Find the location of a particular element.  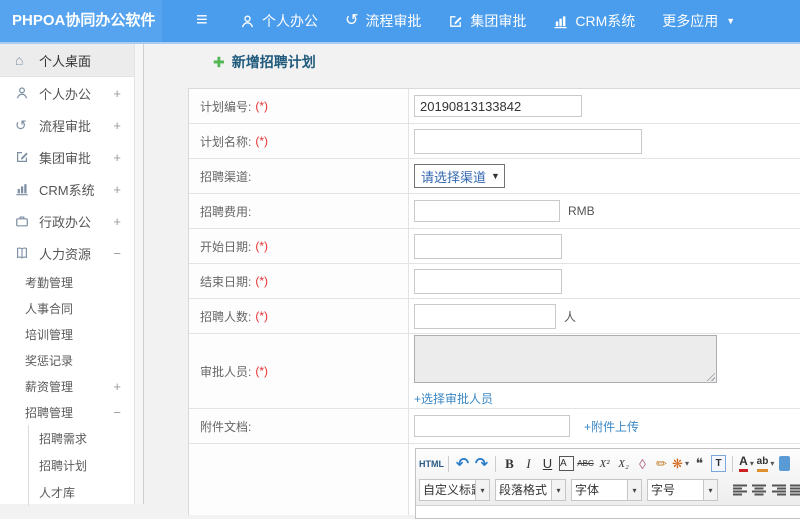

sidebar-item-workflow-approval: ↺ 流程审批 + is located at coordinates (67, 125).